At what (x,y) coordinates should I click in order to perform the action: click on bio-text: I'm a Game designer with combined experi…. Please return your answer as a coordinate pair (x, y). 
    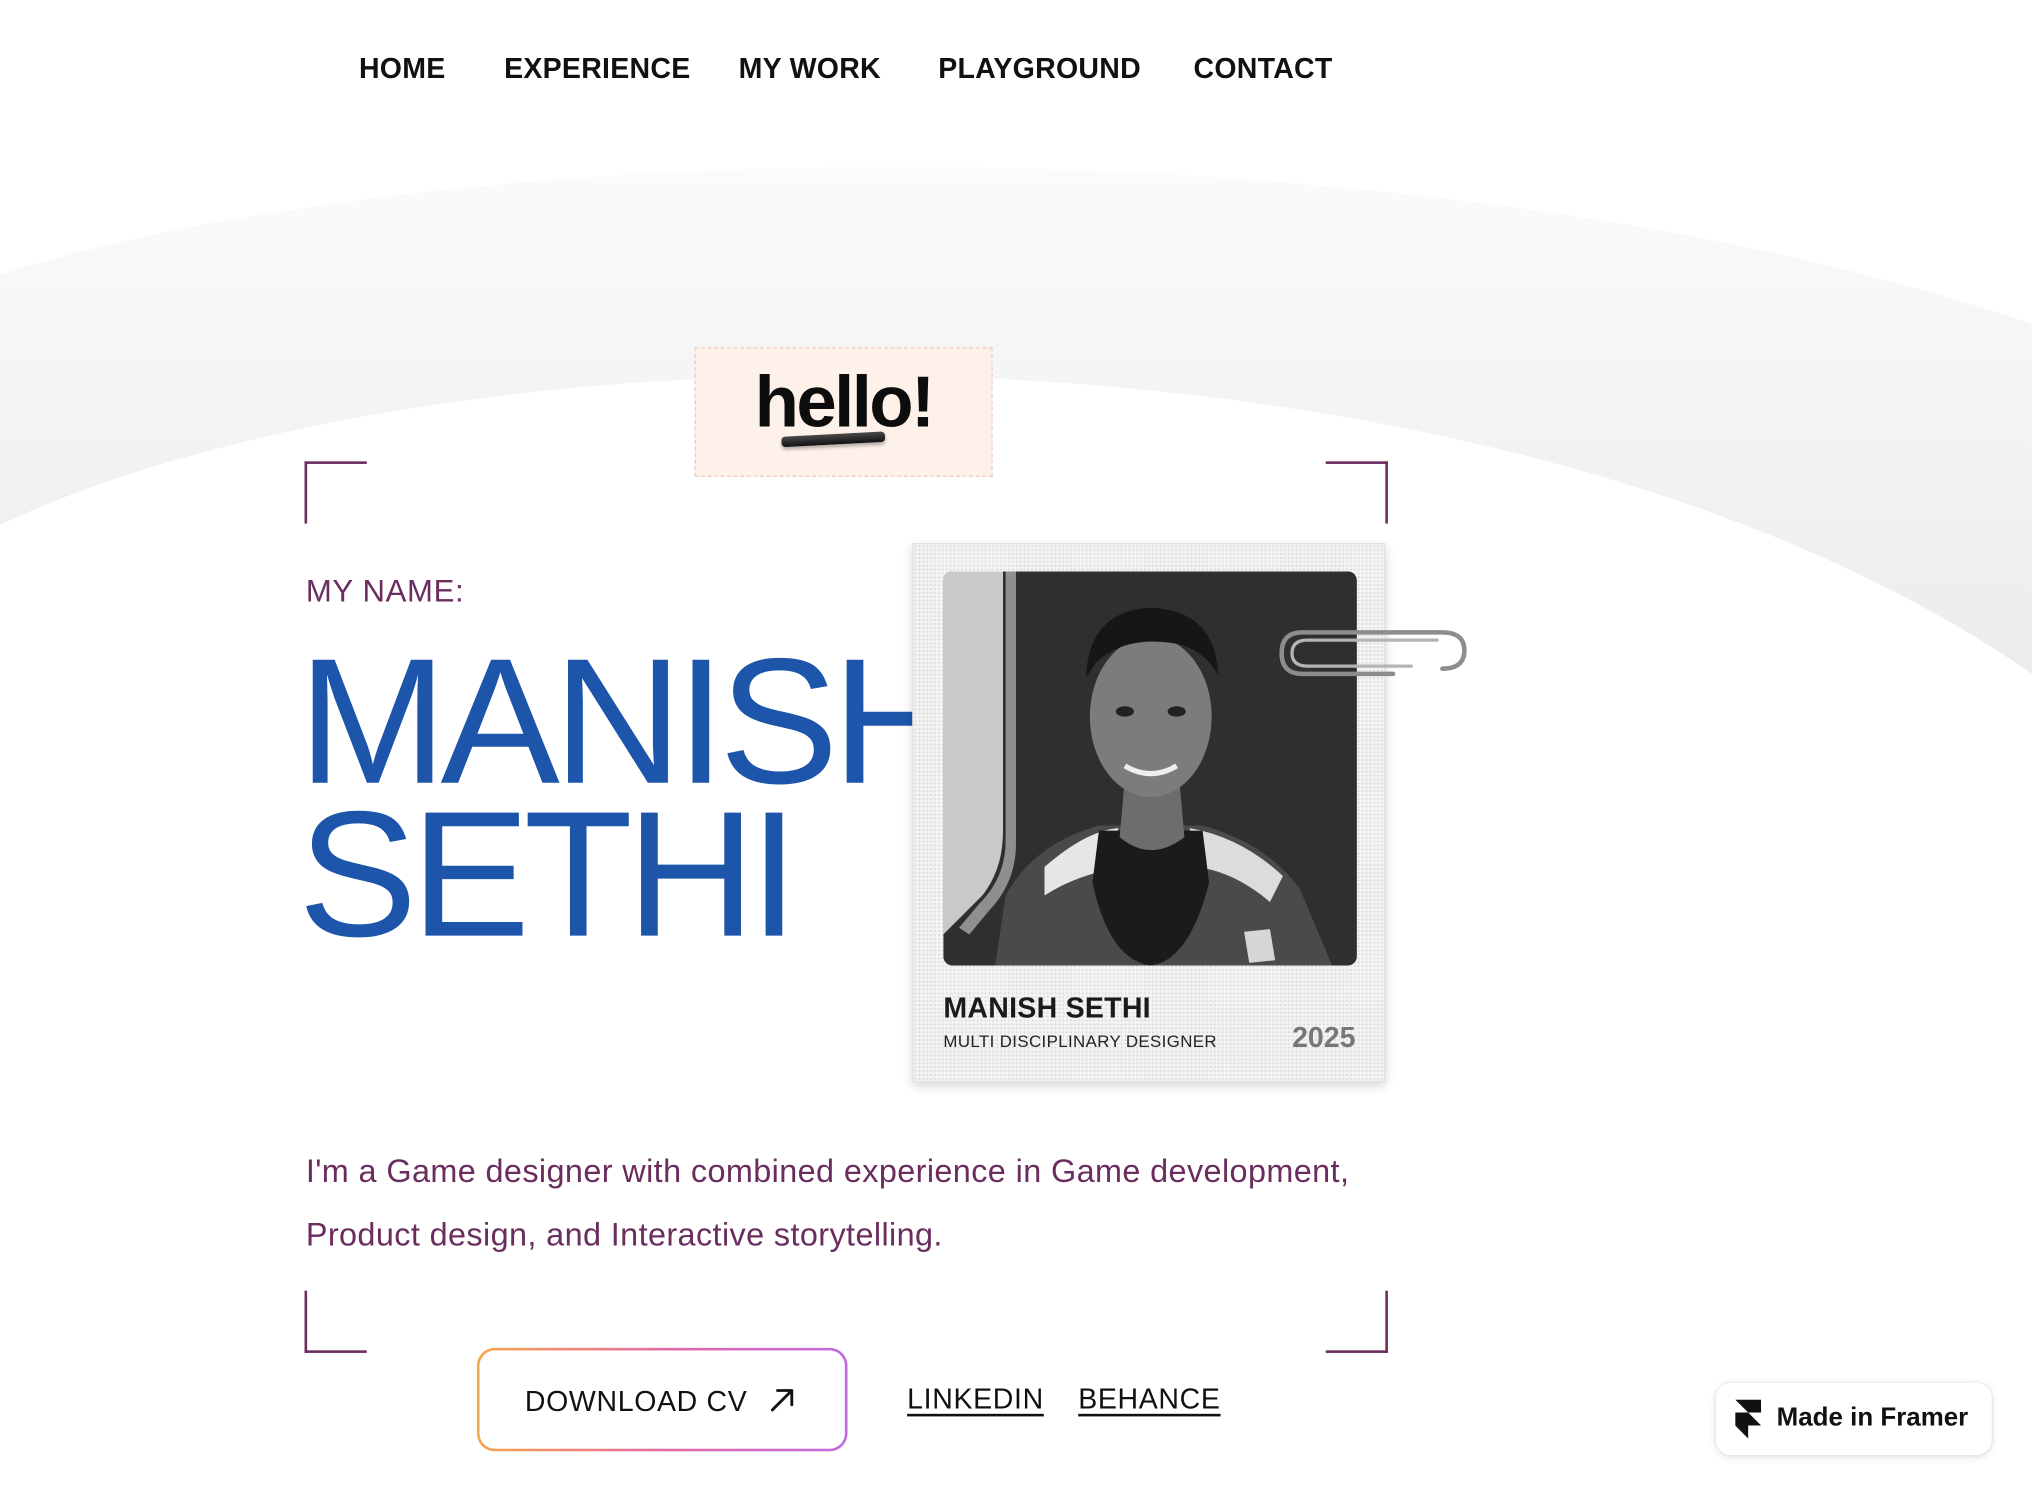
    Looking at the image, I should click on (827, 1203).